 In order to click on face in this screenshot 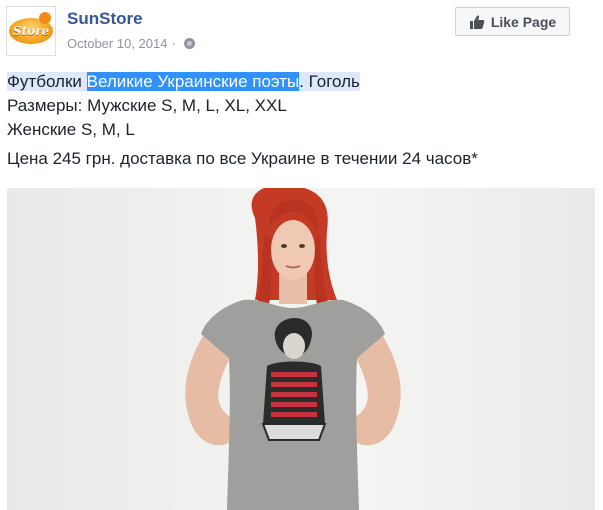, I will do `click(293, 250)`.